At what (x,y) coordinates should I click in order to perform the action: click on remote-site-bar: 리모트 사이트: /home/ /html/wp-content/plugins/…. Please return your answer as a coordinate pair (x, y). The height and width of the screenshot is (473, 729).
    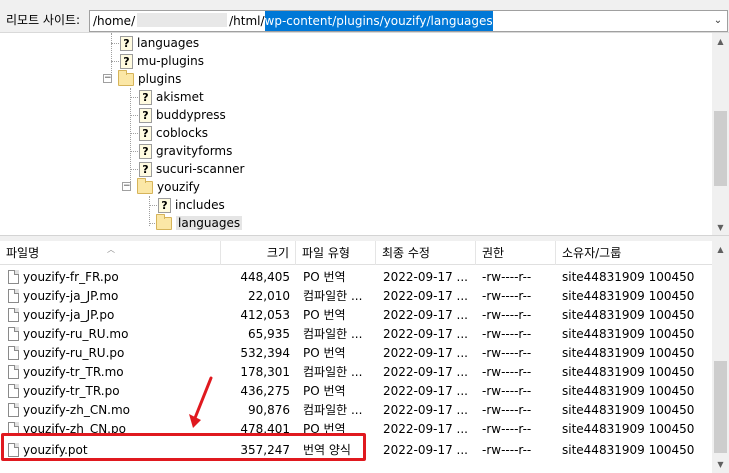
    Looking at the image, I should click on (364, 16).